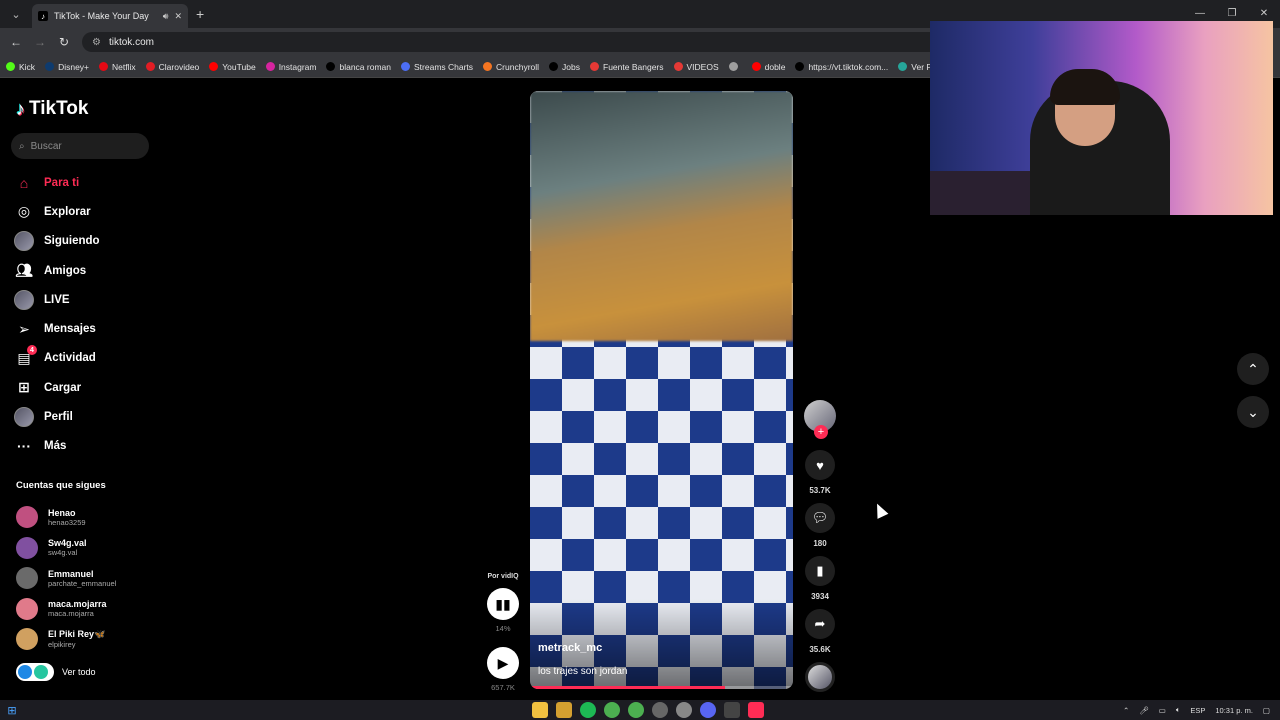  What do you see at coordinates (660, 710) in the screenshot?
I see `chrome-active-icon` at bounding box center [660, 710].